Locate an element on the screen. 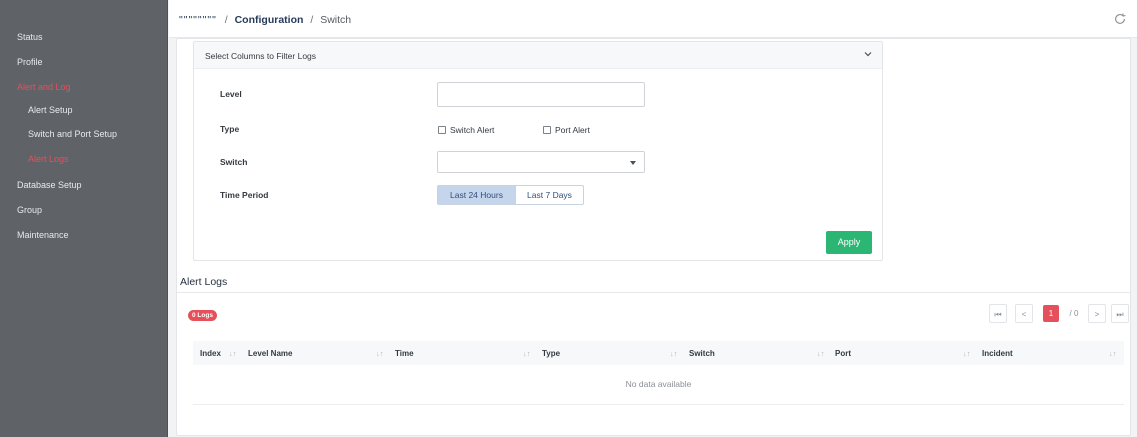 The image size is (1137, 437). sidebar-item-alert-setup: Alert Setup is located at coordinates (50, 110).